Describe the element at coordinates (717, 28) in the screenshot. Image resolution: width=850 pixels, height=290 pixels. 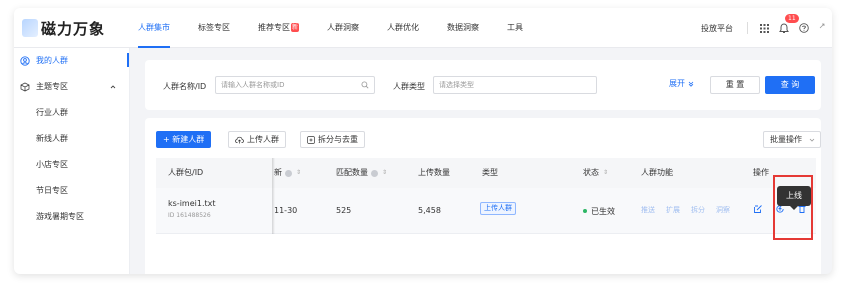
I see `platform-link: 投放平台` at that location.